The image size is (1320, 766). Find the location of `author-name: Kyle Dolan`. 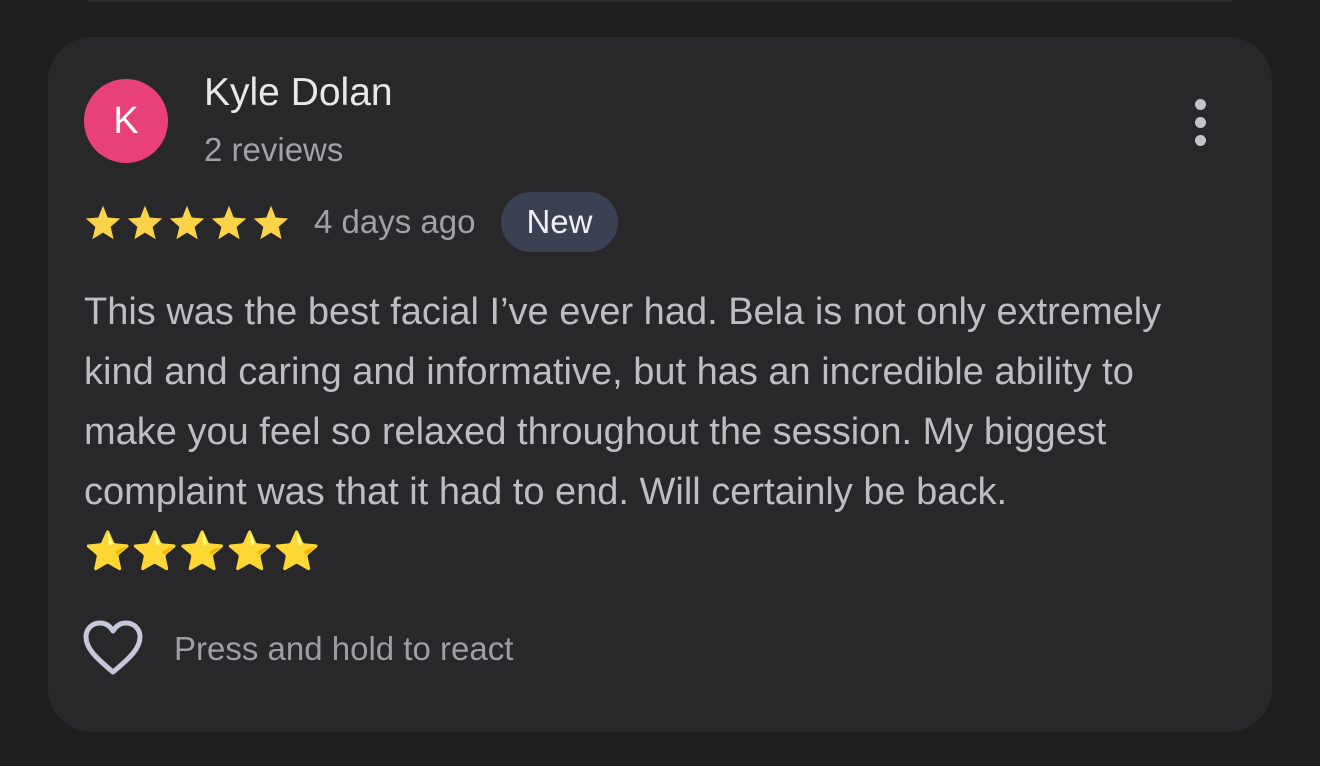

author-name: Kyle Dolan is located at coordinates (298, 93).